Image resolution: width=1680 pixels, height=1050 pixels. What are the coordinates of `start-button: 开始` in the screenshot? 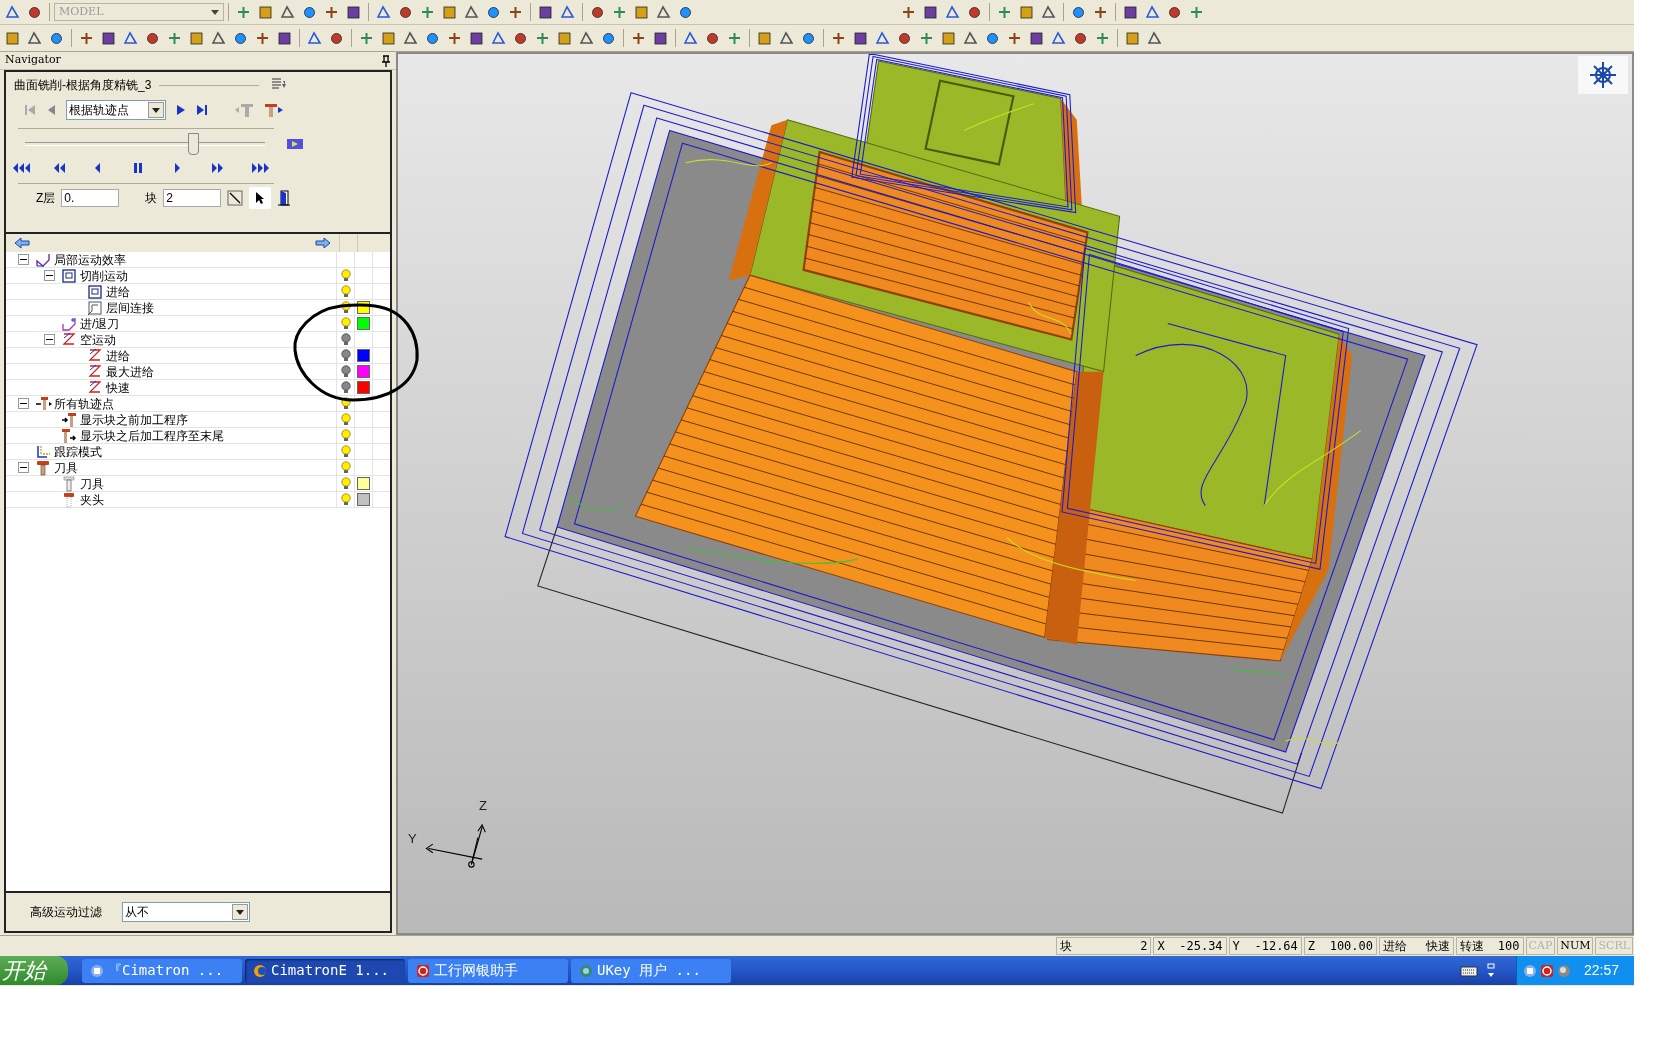 It's located at (34, 970).